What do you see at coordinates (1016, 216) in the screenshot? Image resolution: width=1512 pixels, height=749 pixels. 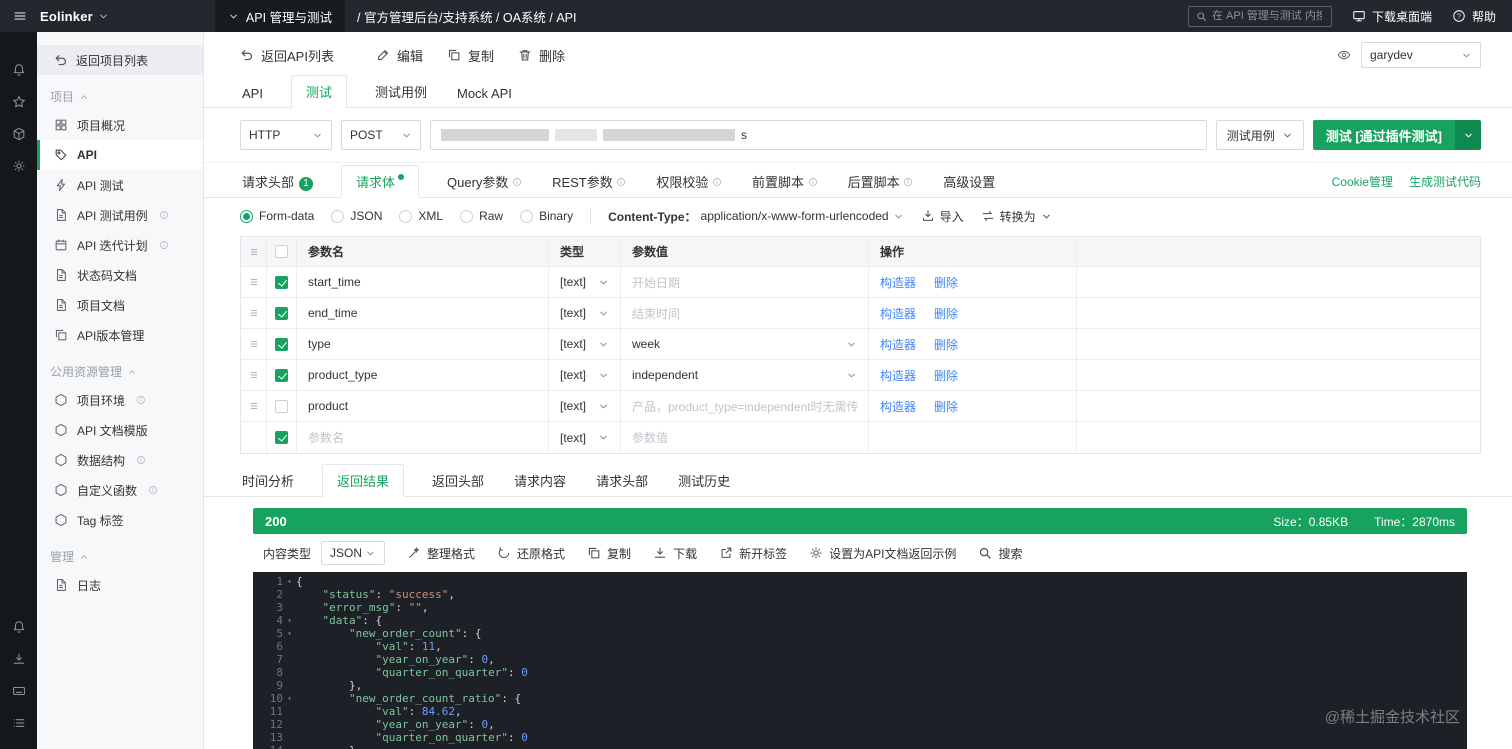 I see `convert-to-button: 转换为` at bounding box center [1016, 216].